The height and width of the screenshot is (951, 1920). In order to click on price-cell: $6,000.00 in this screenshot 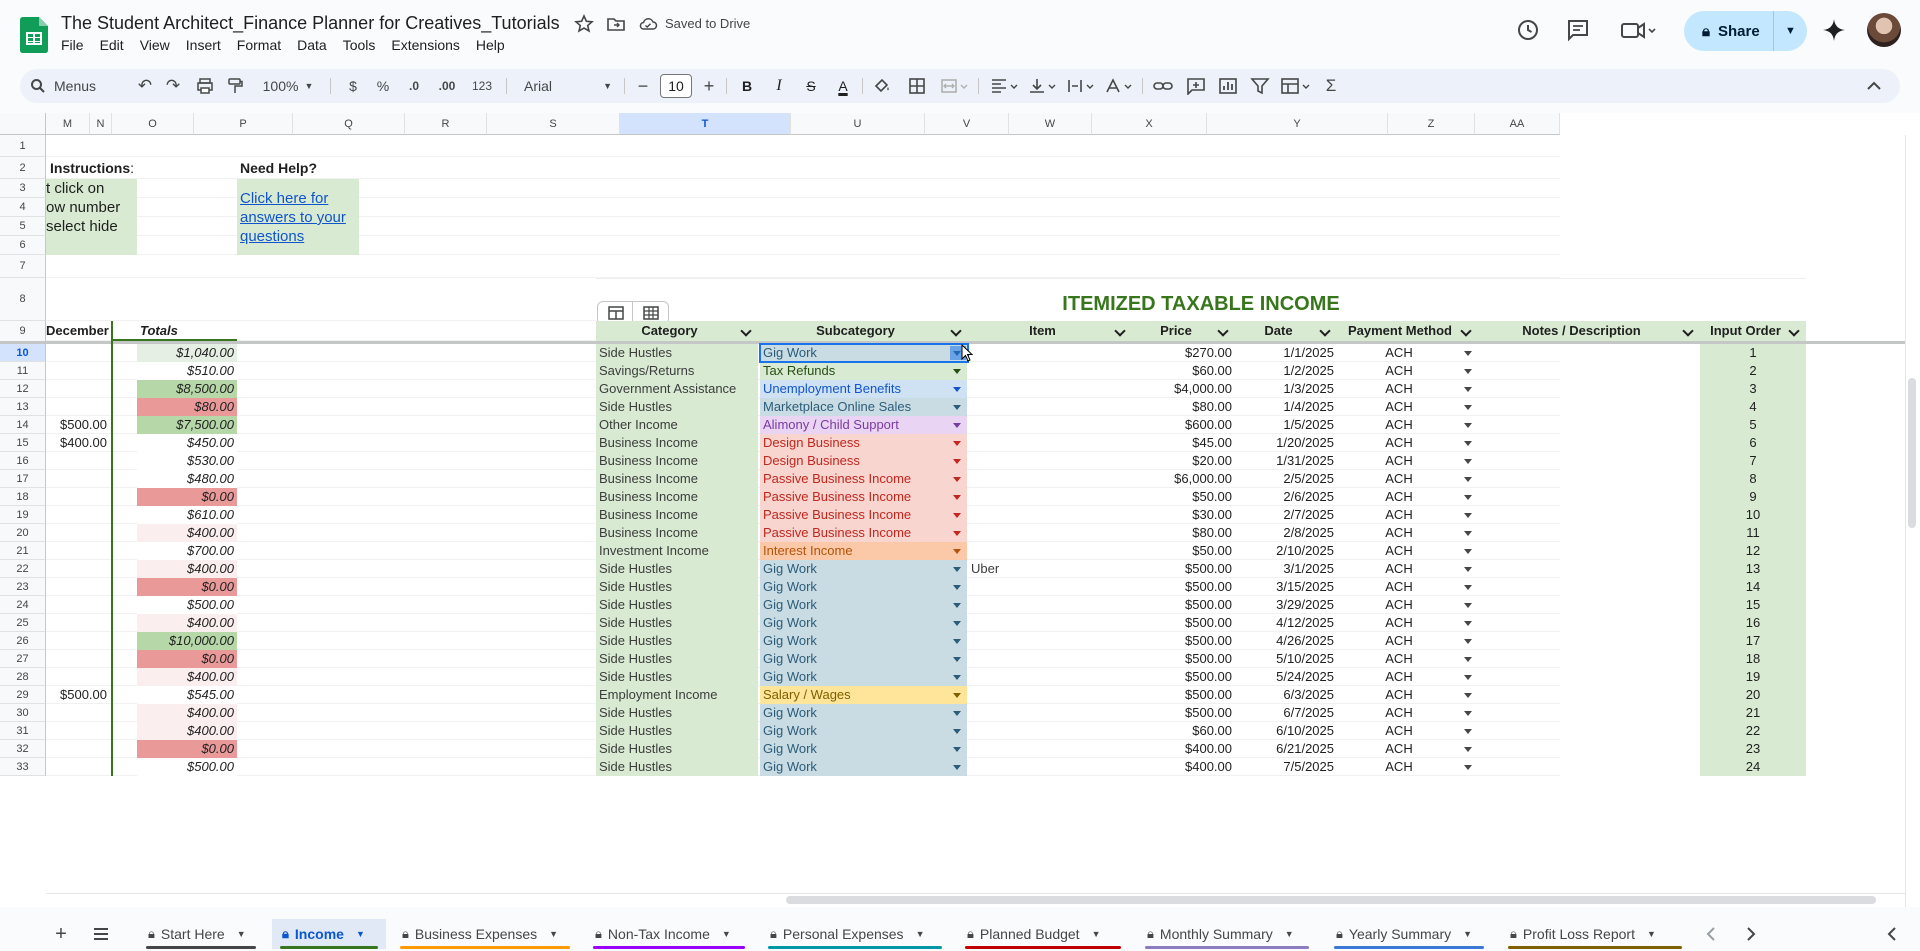, I will do `click(1183, 479)`.